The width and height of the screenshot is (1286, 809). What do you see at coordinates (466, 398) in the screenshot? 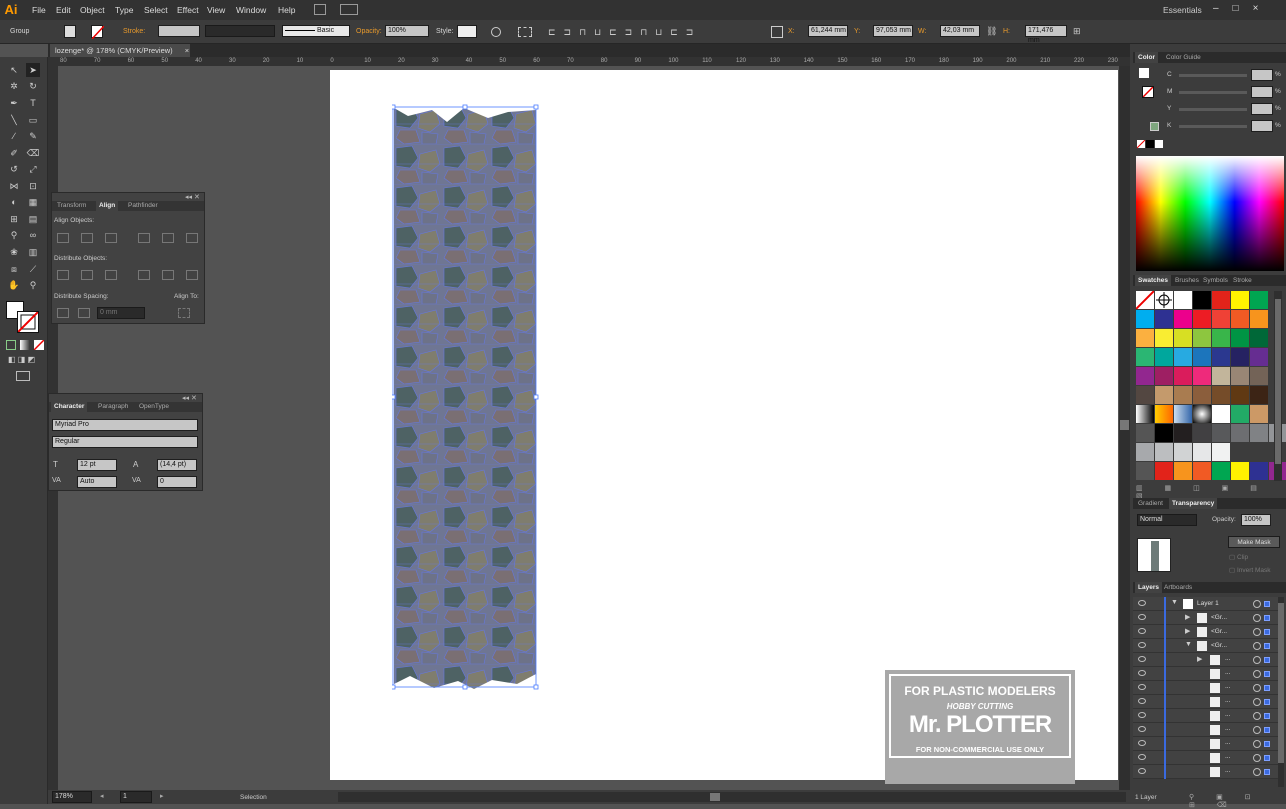
I see `selected-group-artwork` at bounding box center [466, 398].